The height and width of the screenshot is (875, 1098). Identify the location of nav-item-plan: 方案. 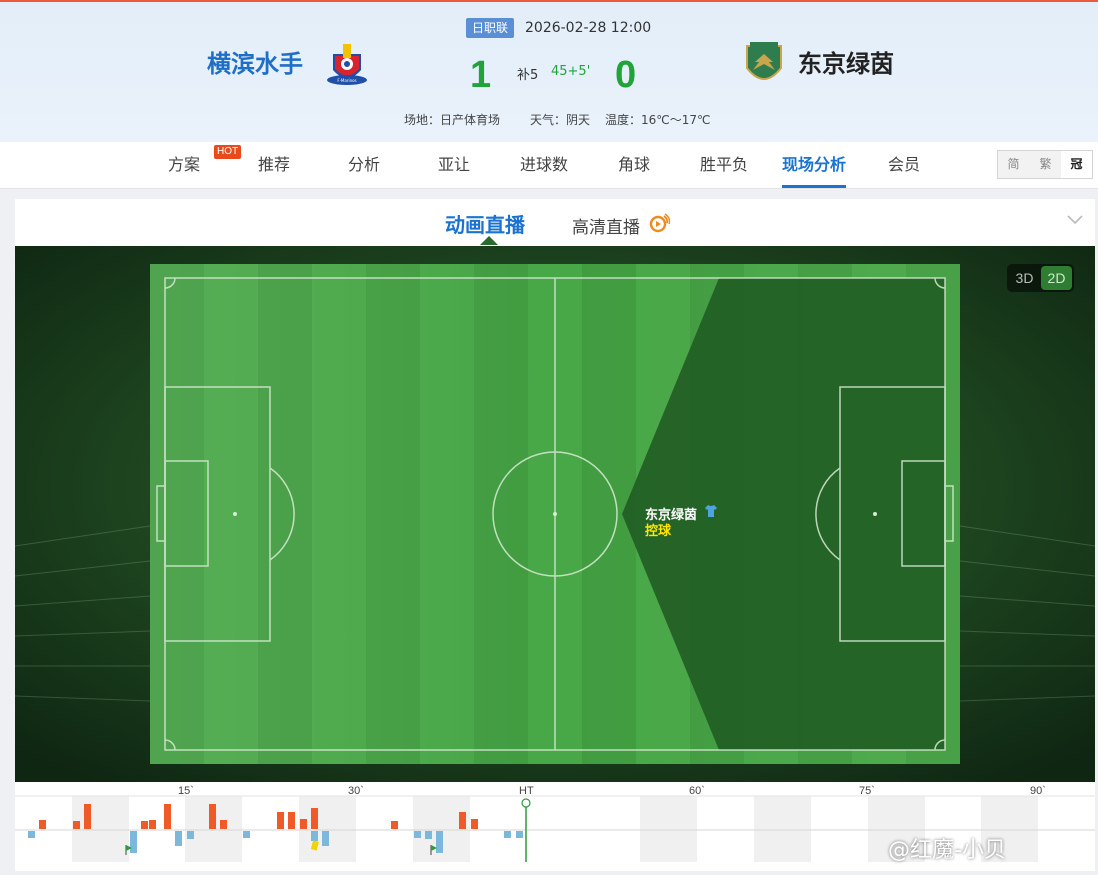
(184, 165).